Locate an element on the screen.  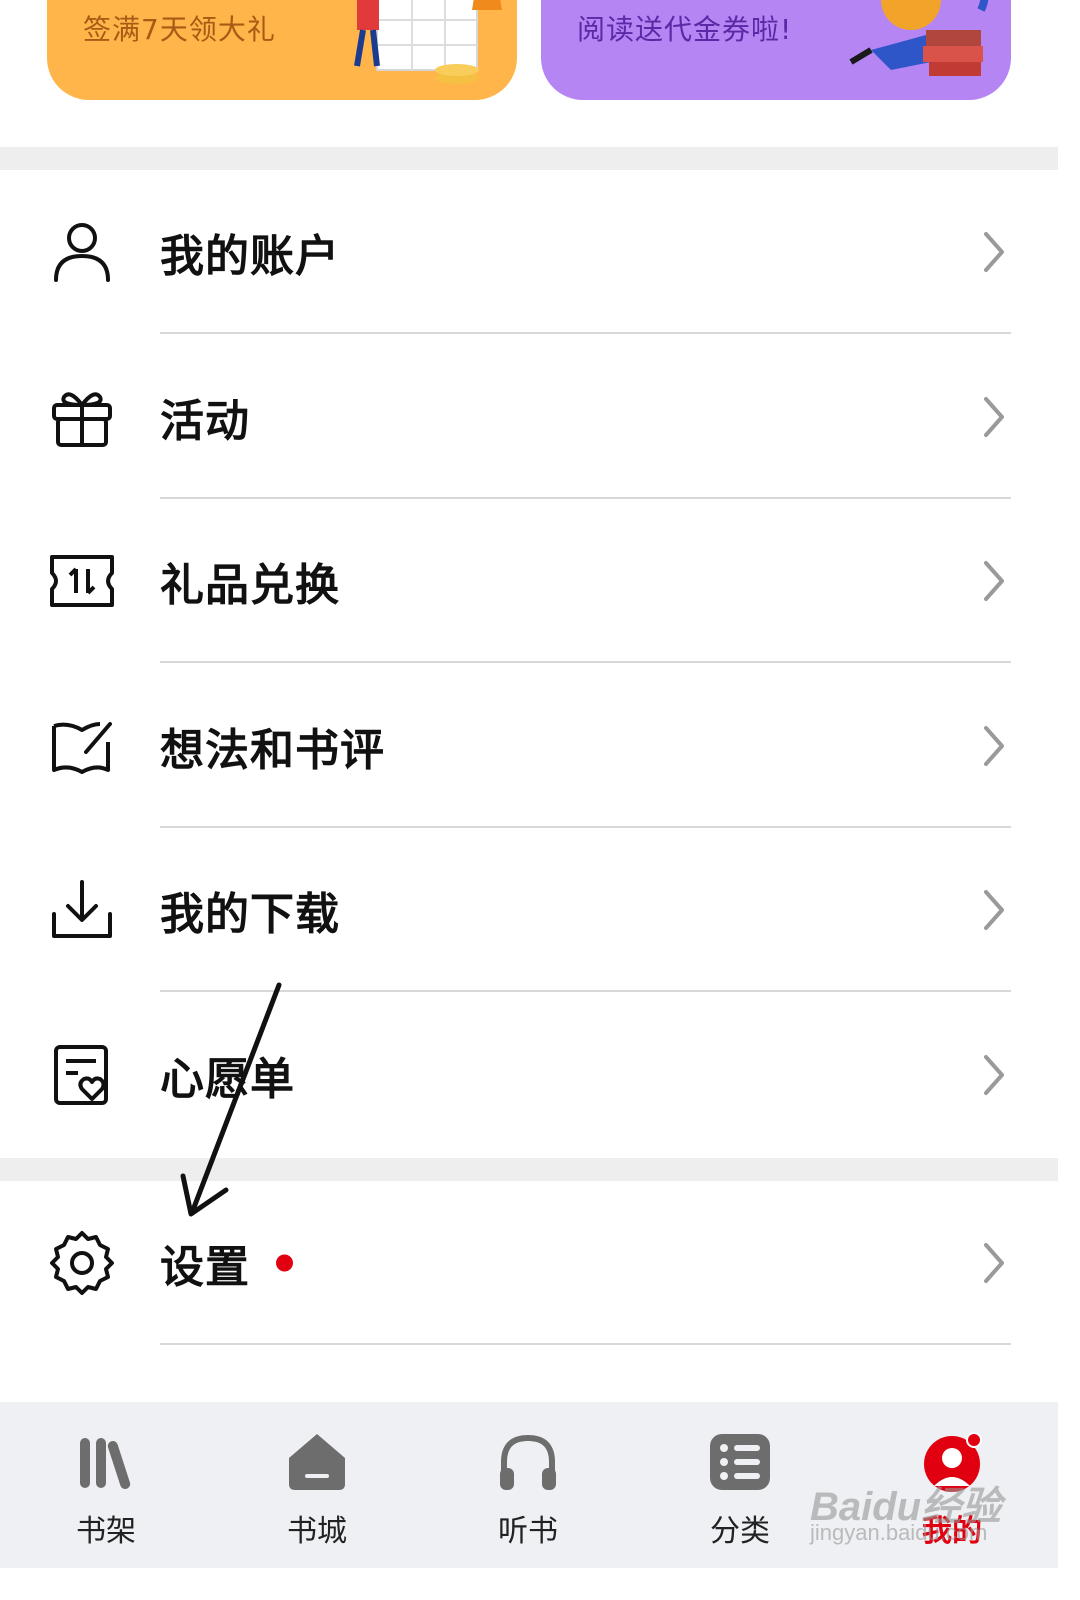
reading-banner: 阅读送代金券啦! is located at coordinates (776, 50).